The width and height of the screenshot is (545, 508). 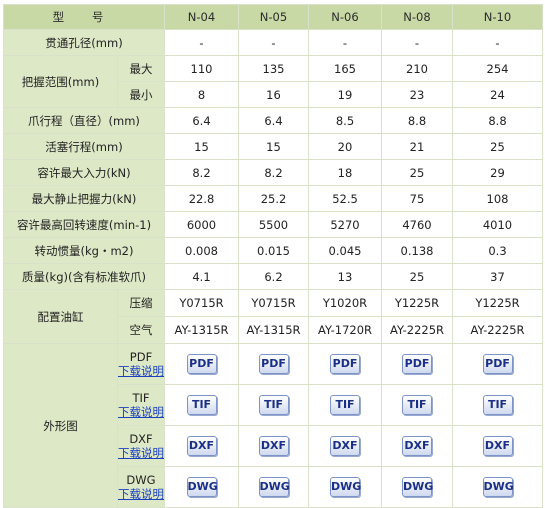 What do you see at coordinates (417, 198) in the screenshot?
I see `max-static-grip-value: 75` at bounding box center [417, 198].